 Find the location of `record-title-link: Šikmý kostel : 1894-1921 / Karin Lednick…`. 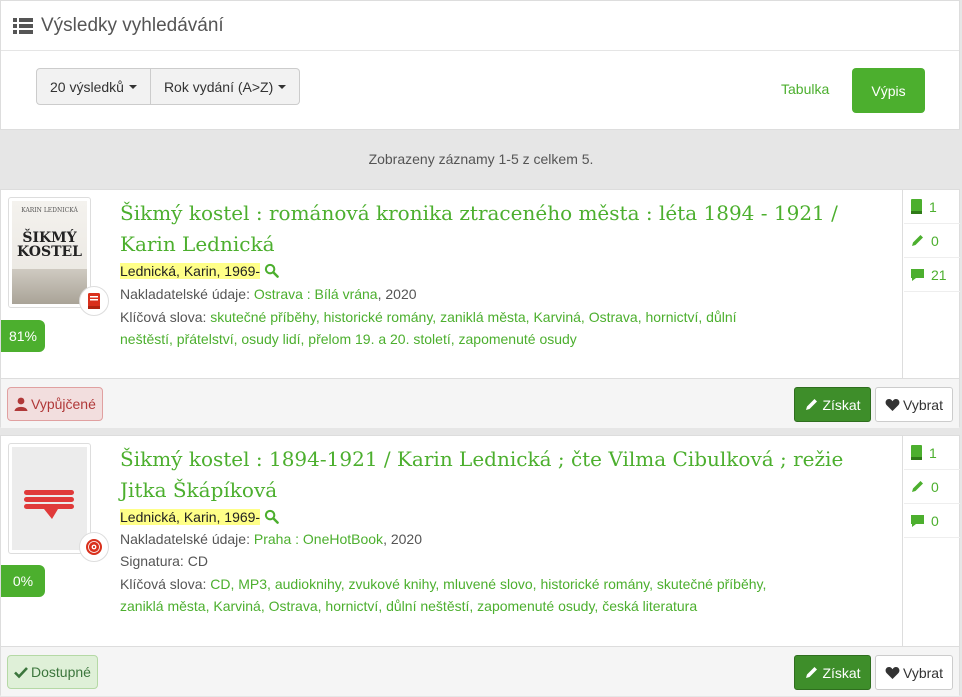

record-title-link: Šikmý kostel : 1894-1921 / Karin Lednick… is located at coordinates (500, 475).